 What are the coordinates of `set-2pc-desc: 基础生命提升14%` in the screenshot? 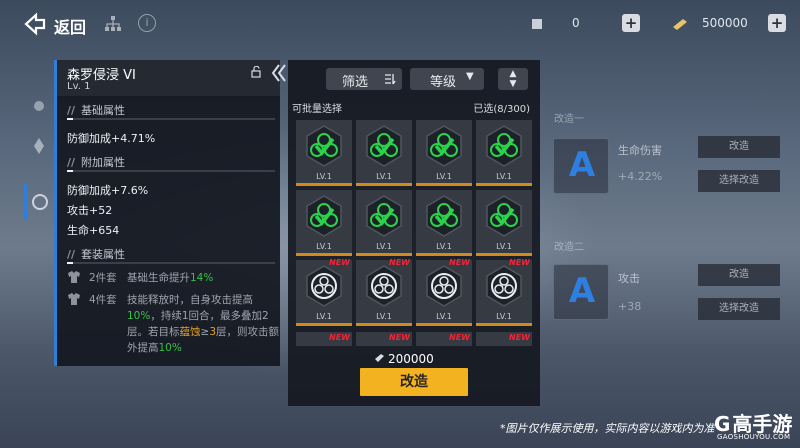 It's located at (170, 278).